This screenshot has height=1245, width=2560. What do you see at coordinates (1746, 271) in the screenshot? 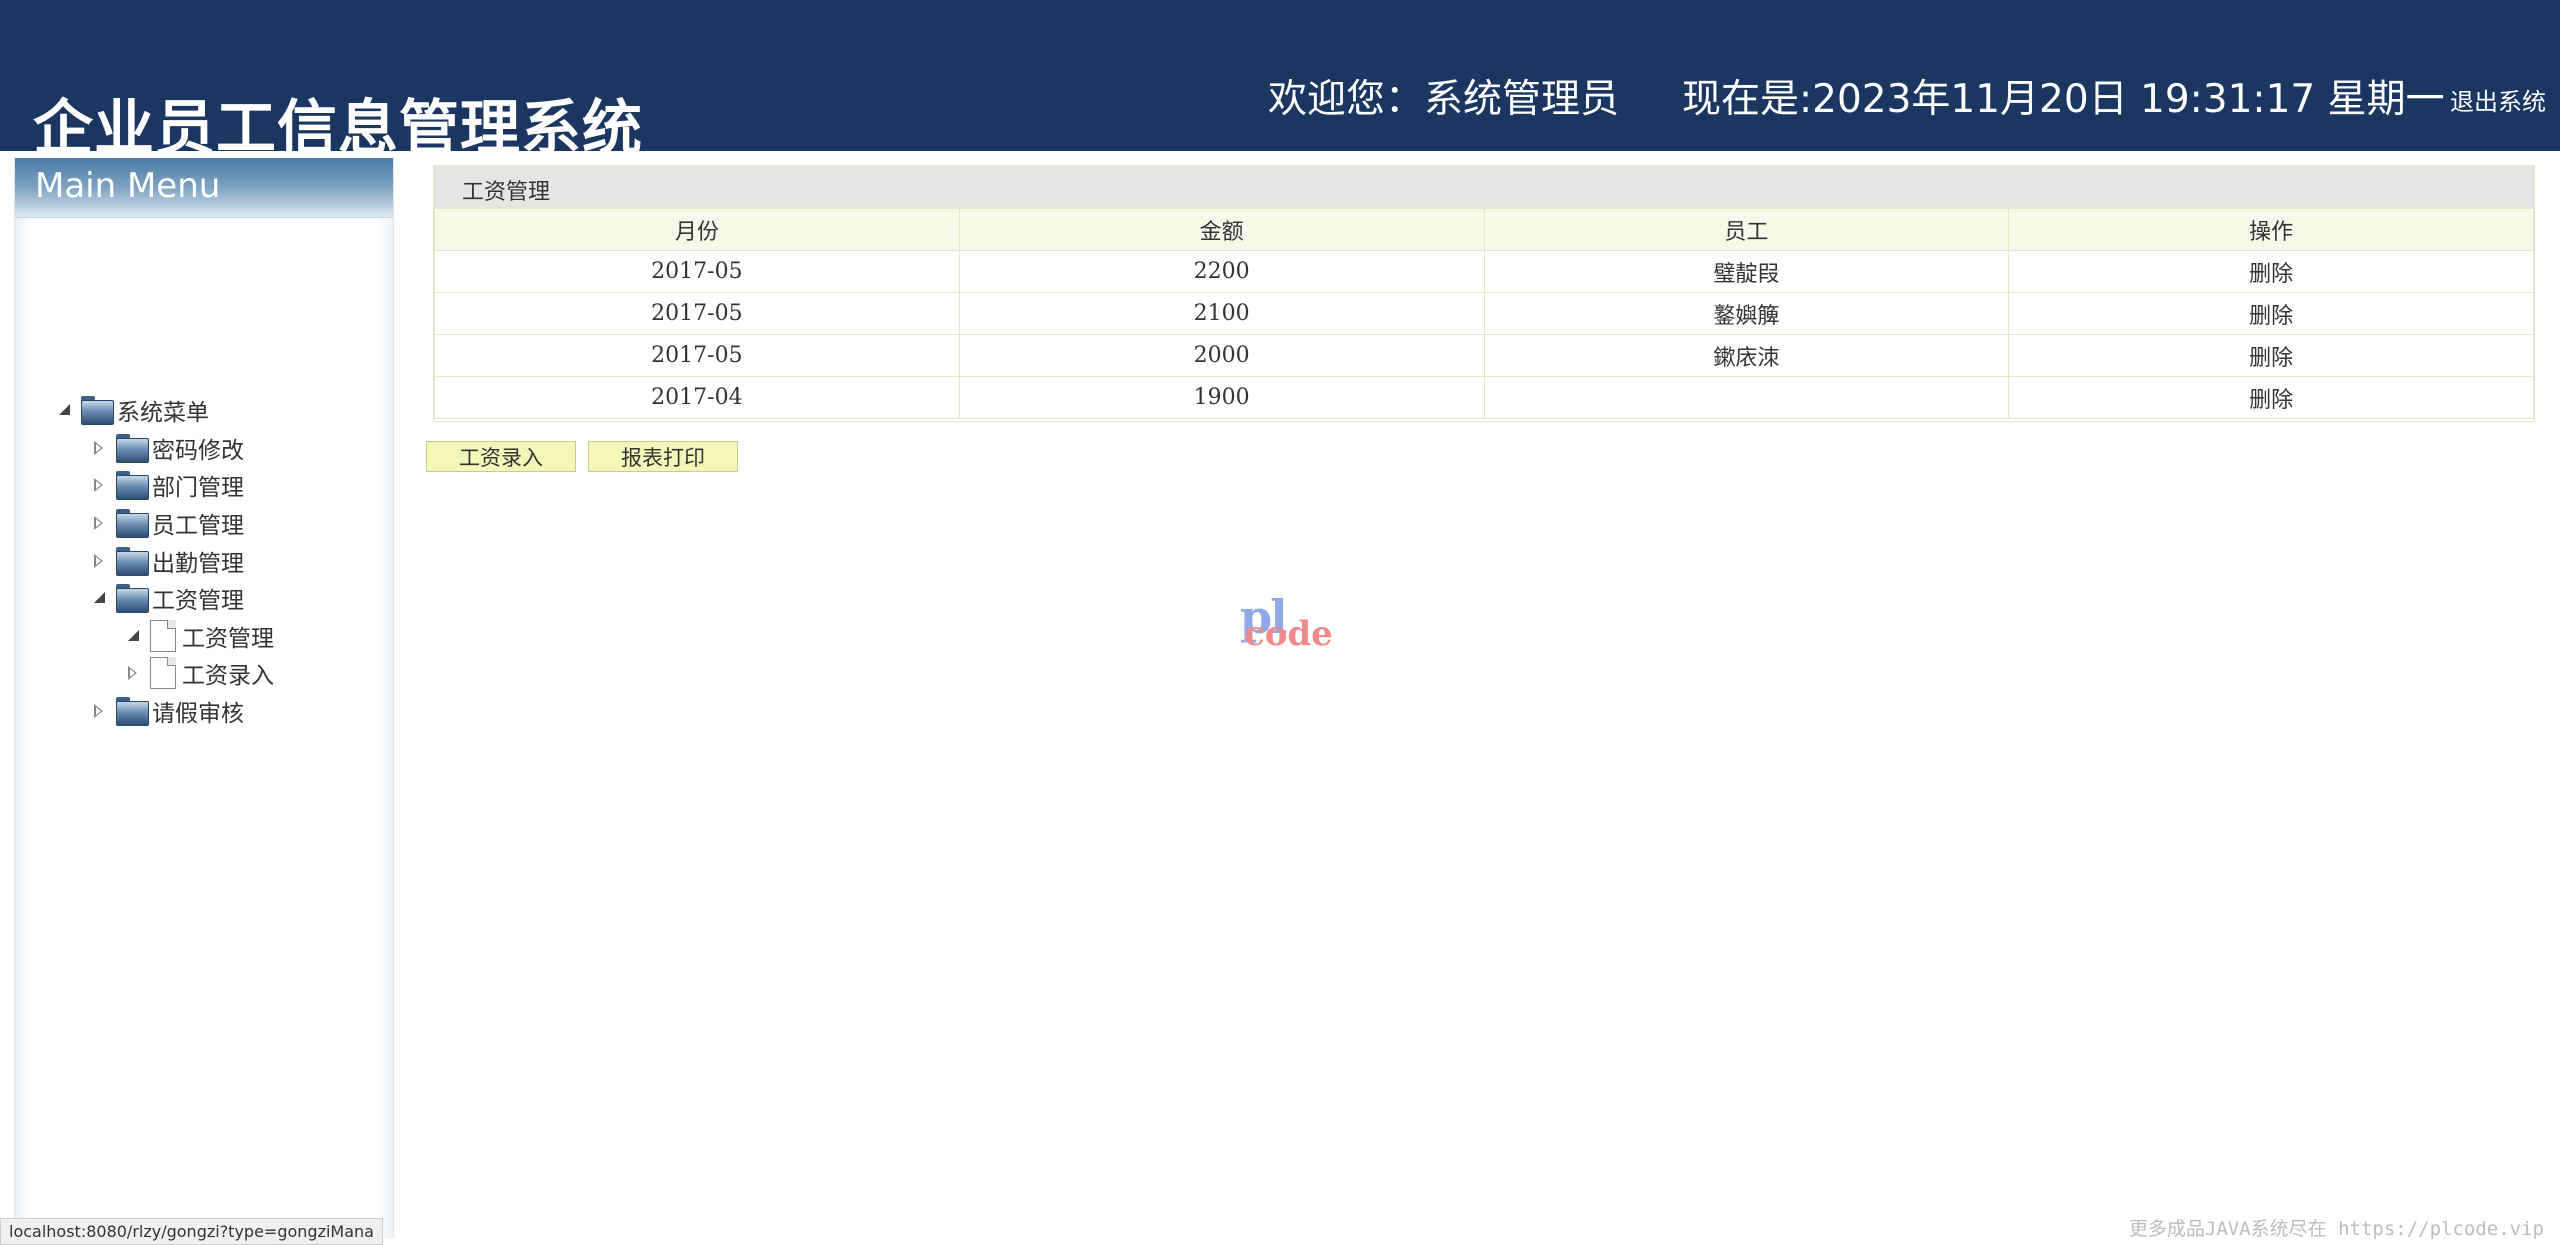
I see `cell-employee: 璧靛叚` at bounding box center [1746, 271].